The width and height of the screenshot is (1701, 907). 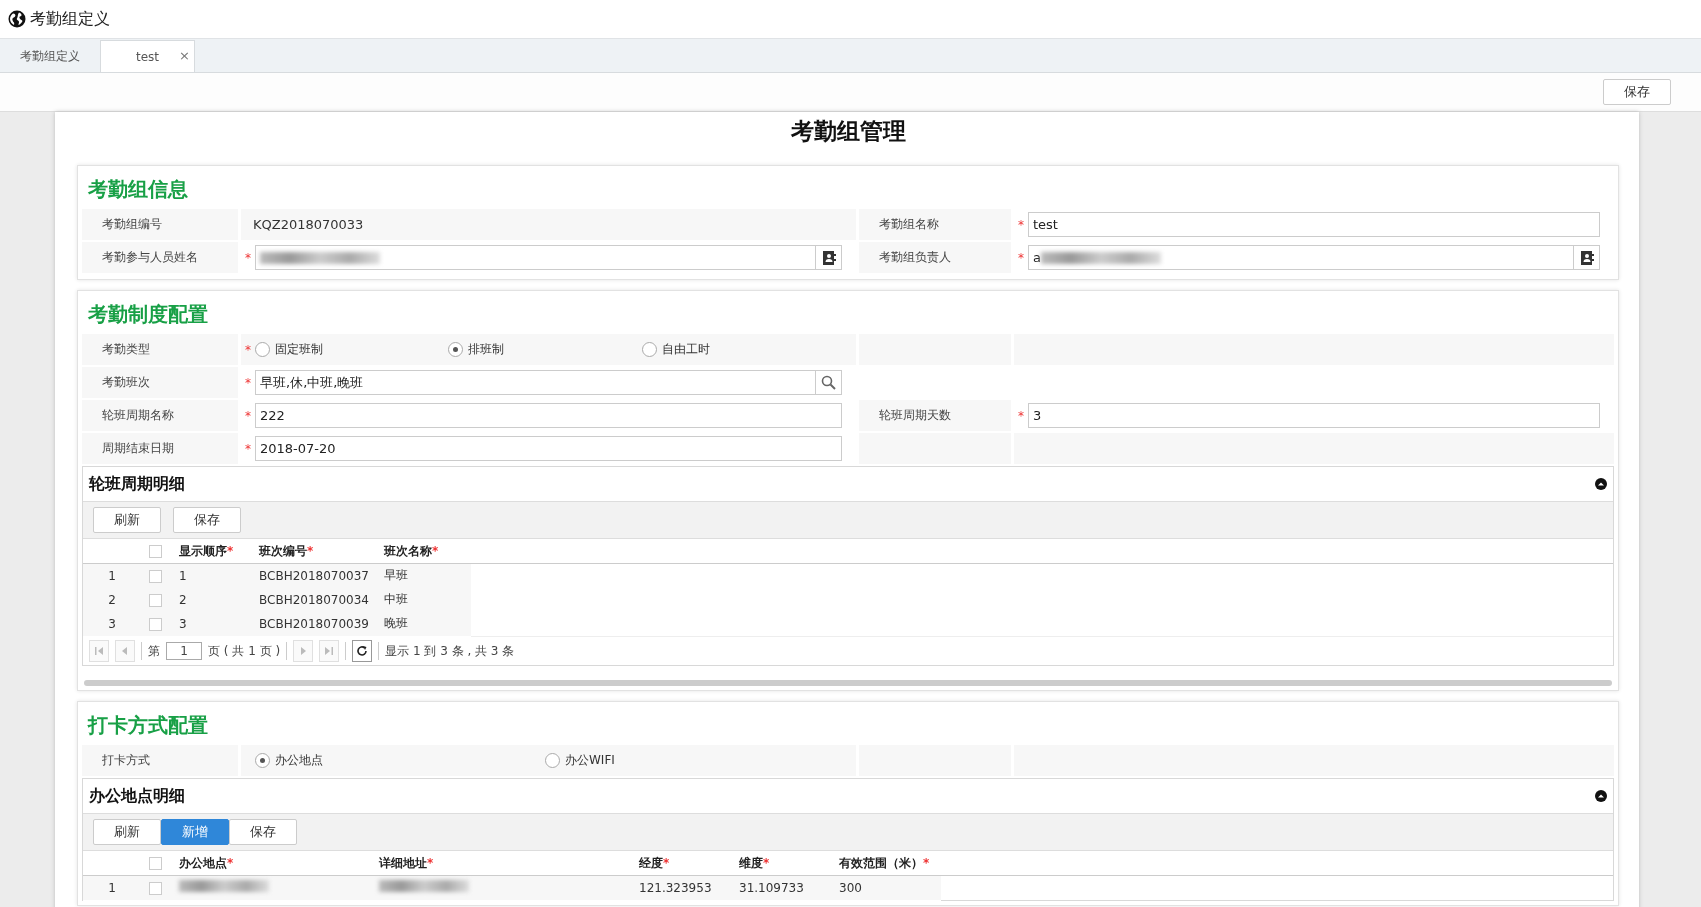 What do you see at coordinates (781, 863) in the screenshot?
I see `column-header: 维度*` at bounding box center [781, 863].